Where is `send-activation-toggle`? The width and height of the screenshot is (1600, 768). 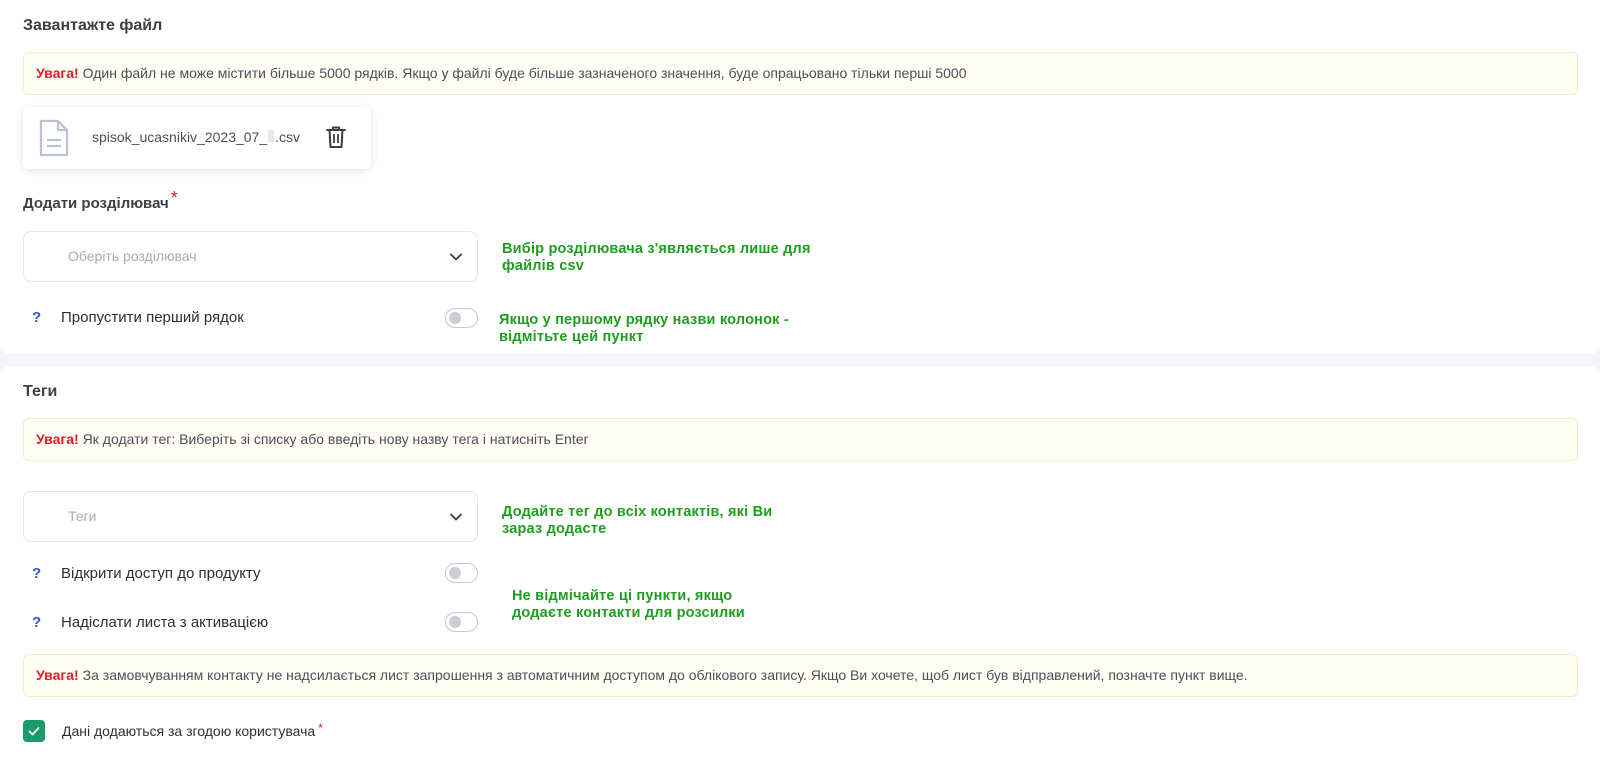
send-activation-toggle is located at coordinates (461, 622).